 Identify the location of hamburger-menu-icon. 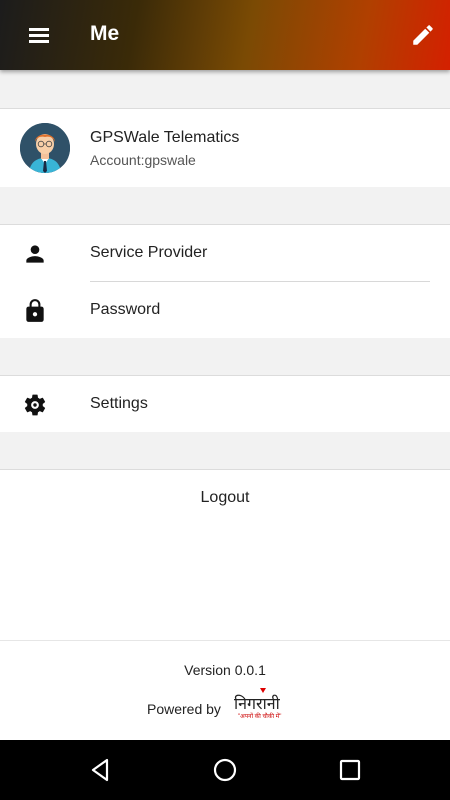
(40, 36).